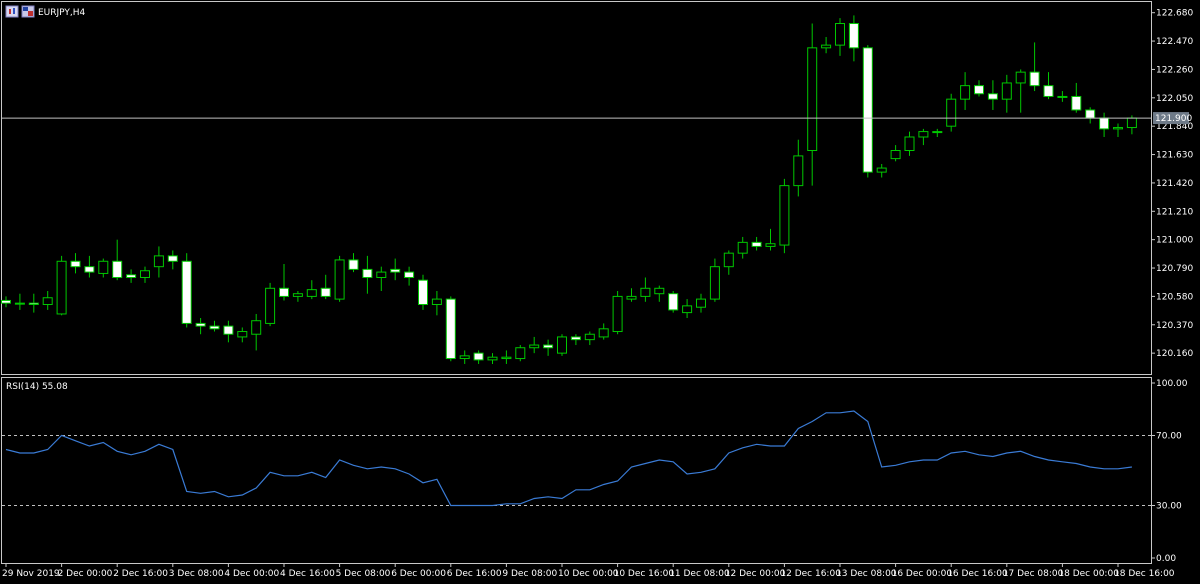  I want to click on time-tick-label: 29 Nov 2019, so click(31, 574).